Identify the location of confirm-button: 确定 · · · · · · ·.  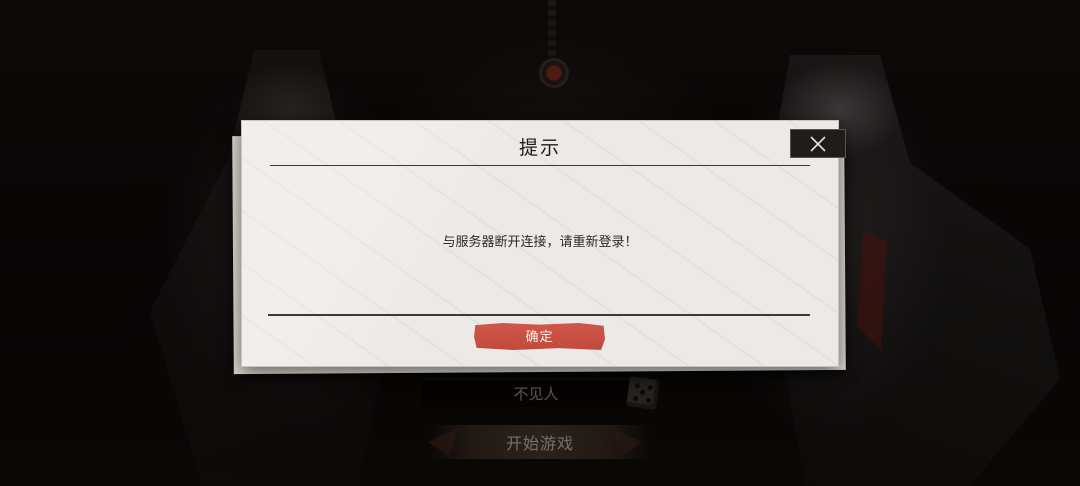
(539, 336).